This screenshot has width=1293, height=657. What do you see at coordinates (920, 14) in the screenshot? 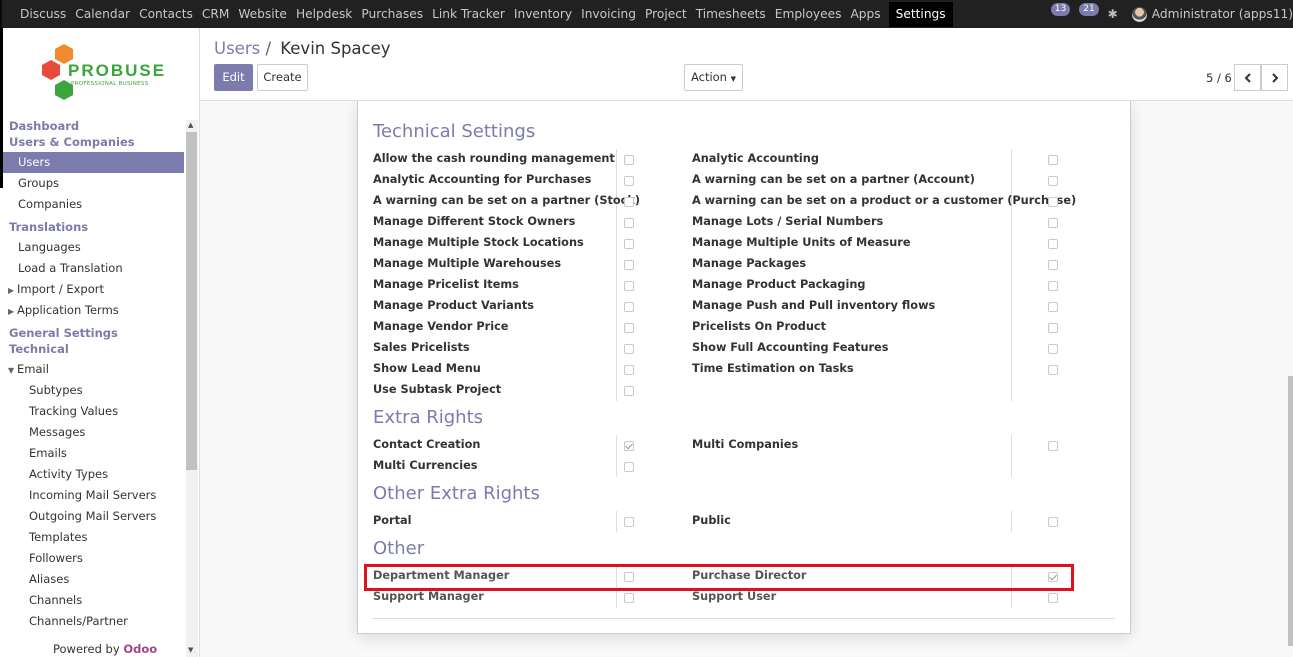
I see `menu-item-settings: Settings` at bounding box center [920, 14].